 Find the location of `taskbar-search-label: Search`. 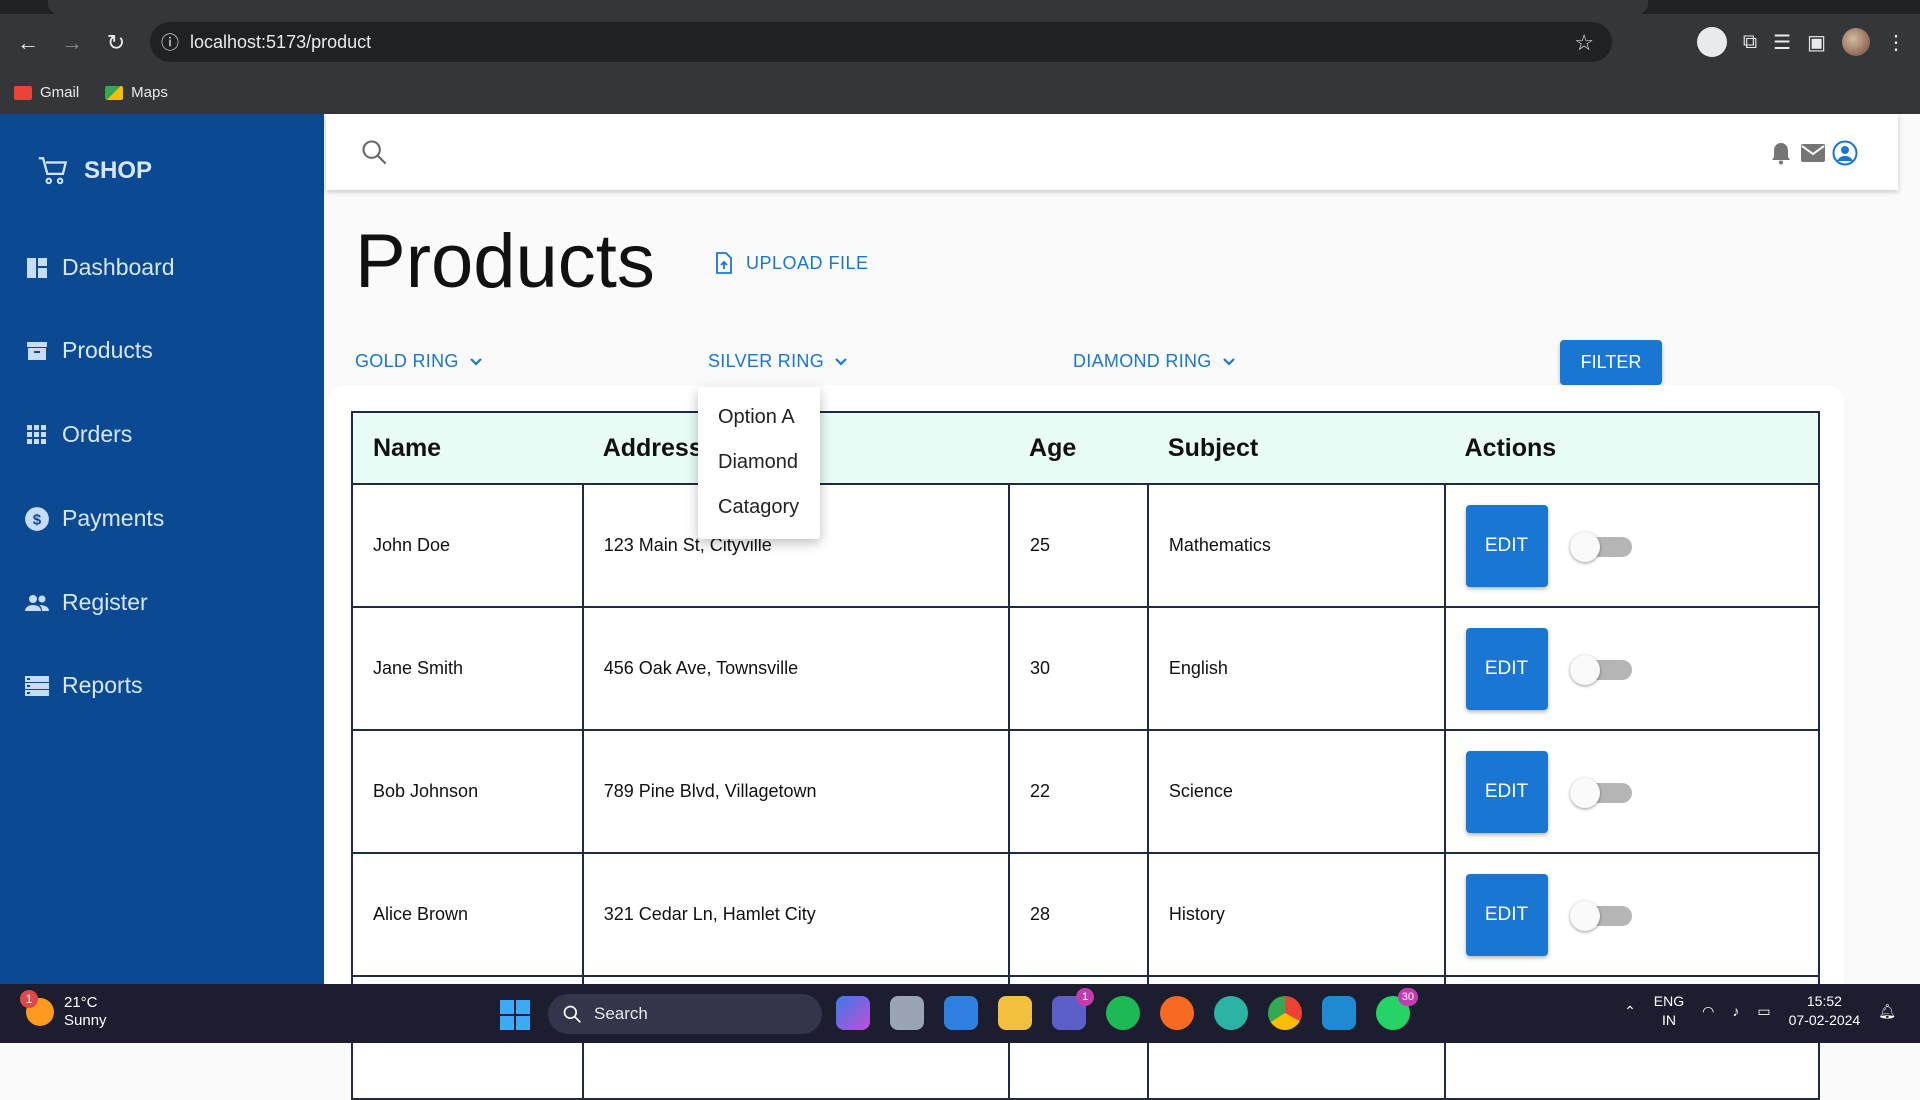

taskbar-search-label: Search is located at coordinates (621, 1013).